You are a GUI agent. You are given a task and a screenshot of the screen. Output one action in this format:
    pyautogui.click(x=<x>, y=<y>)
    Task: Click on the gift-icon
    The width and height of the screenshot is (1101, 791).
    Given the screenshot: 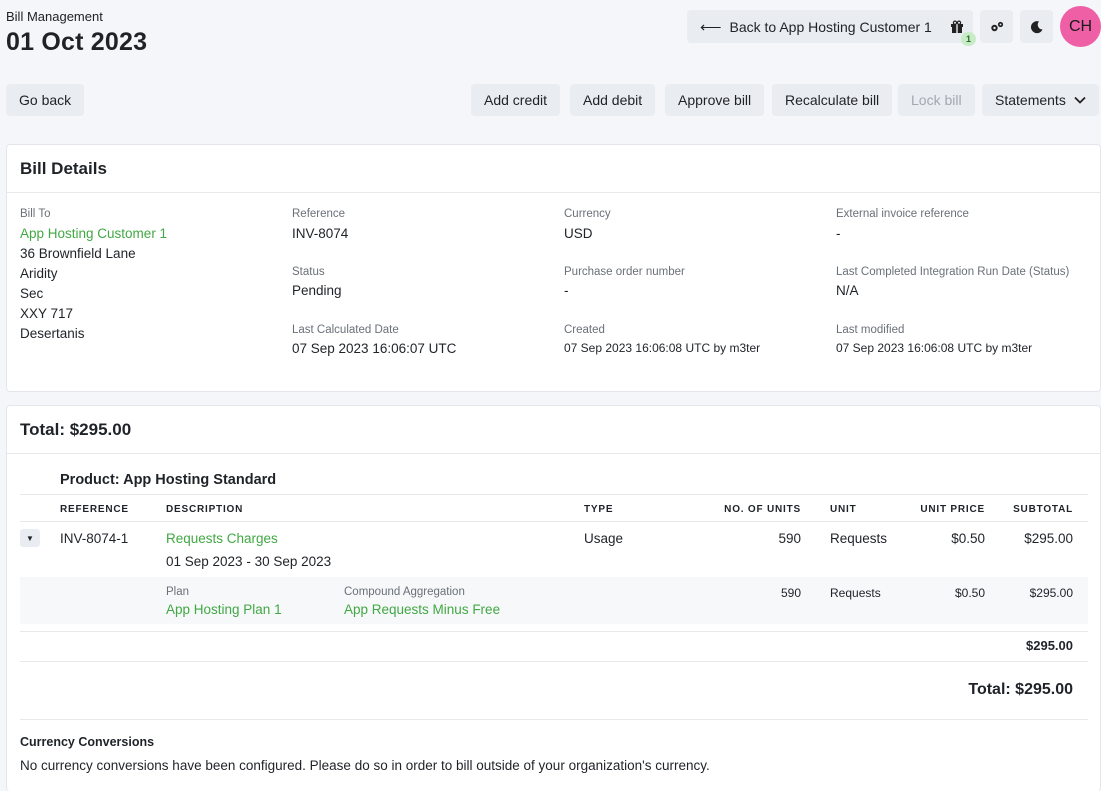 What is the action you would take?
    pyautogui.click(x=956, y=26)
    